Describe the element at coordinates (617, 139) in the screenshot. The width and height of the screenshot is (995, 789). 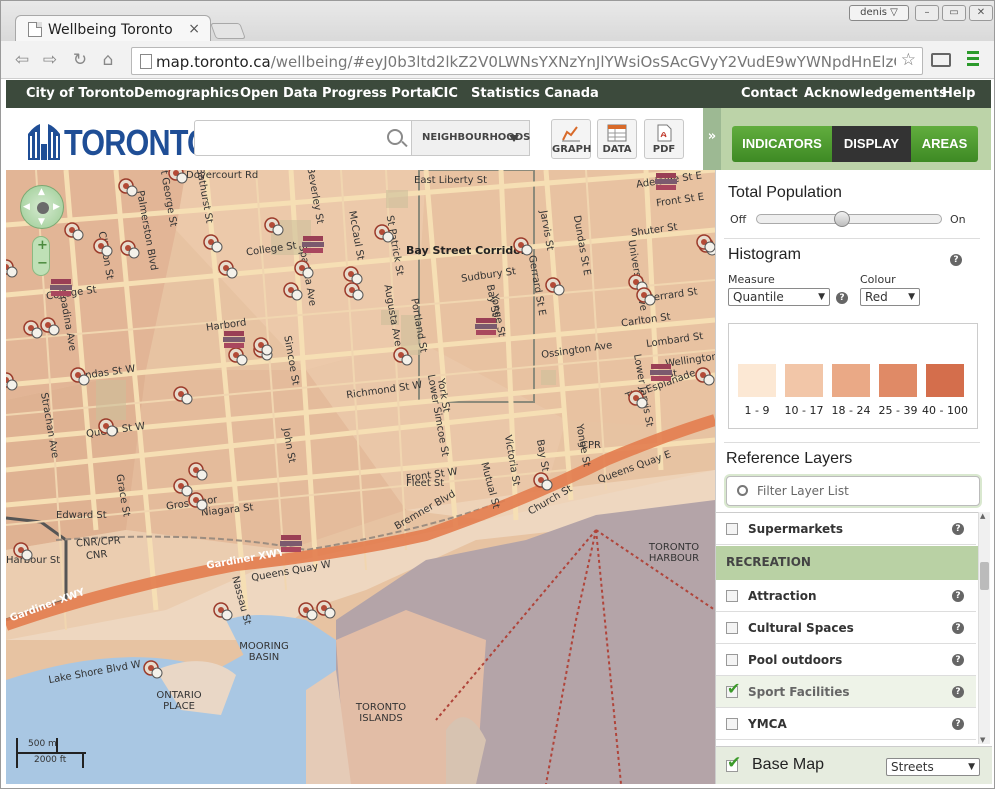
I see `data-button: DATA` at that location.